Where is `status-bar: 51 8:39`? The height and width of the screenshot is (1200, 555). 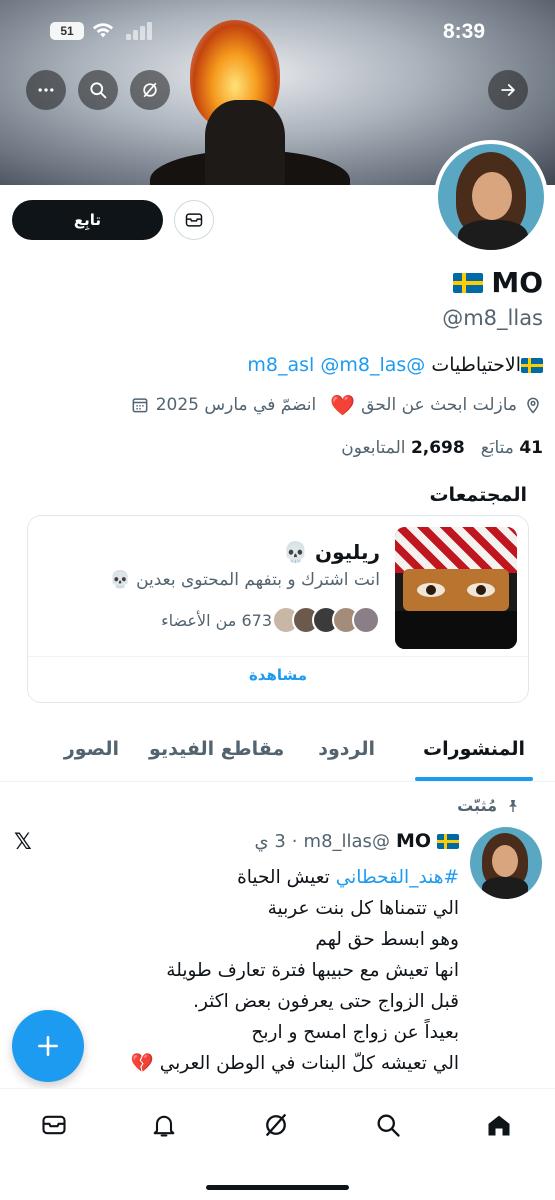 status-bar: 51 8:39 is located at coordinates (277, 33).